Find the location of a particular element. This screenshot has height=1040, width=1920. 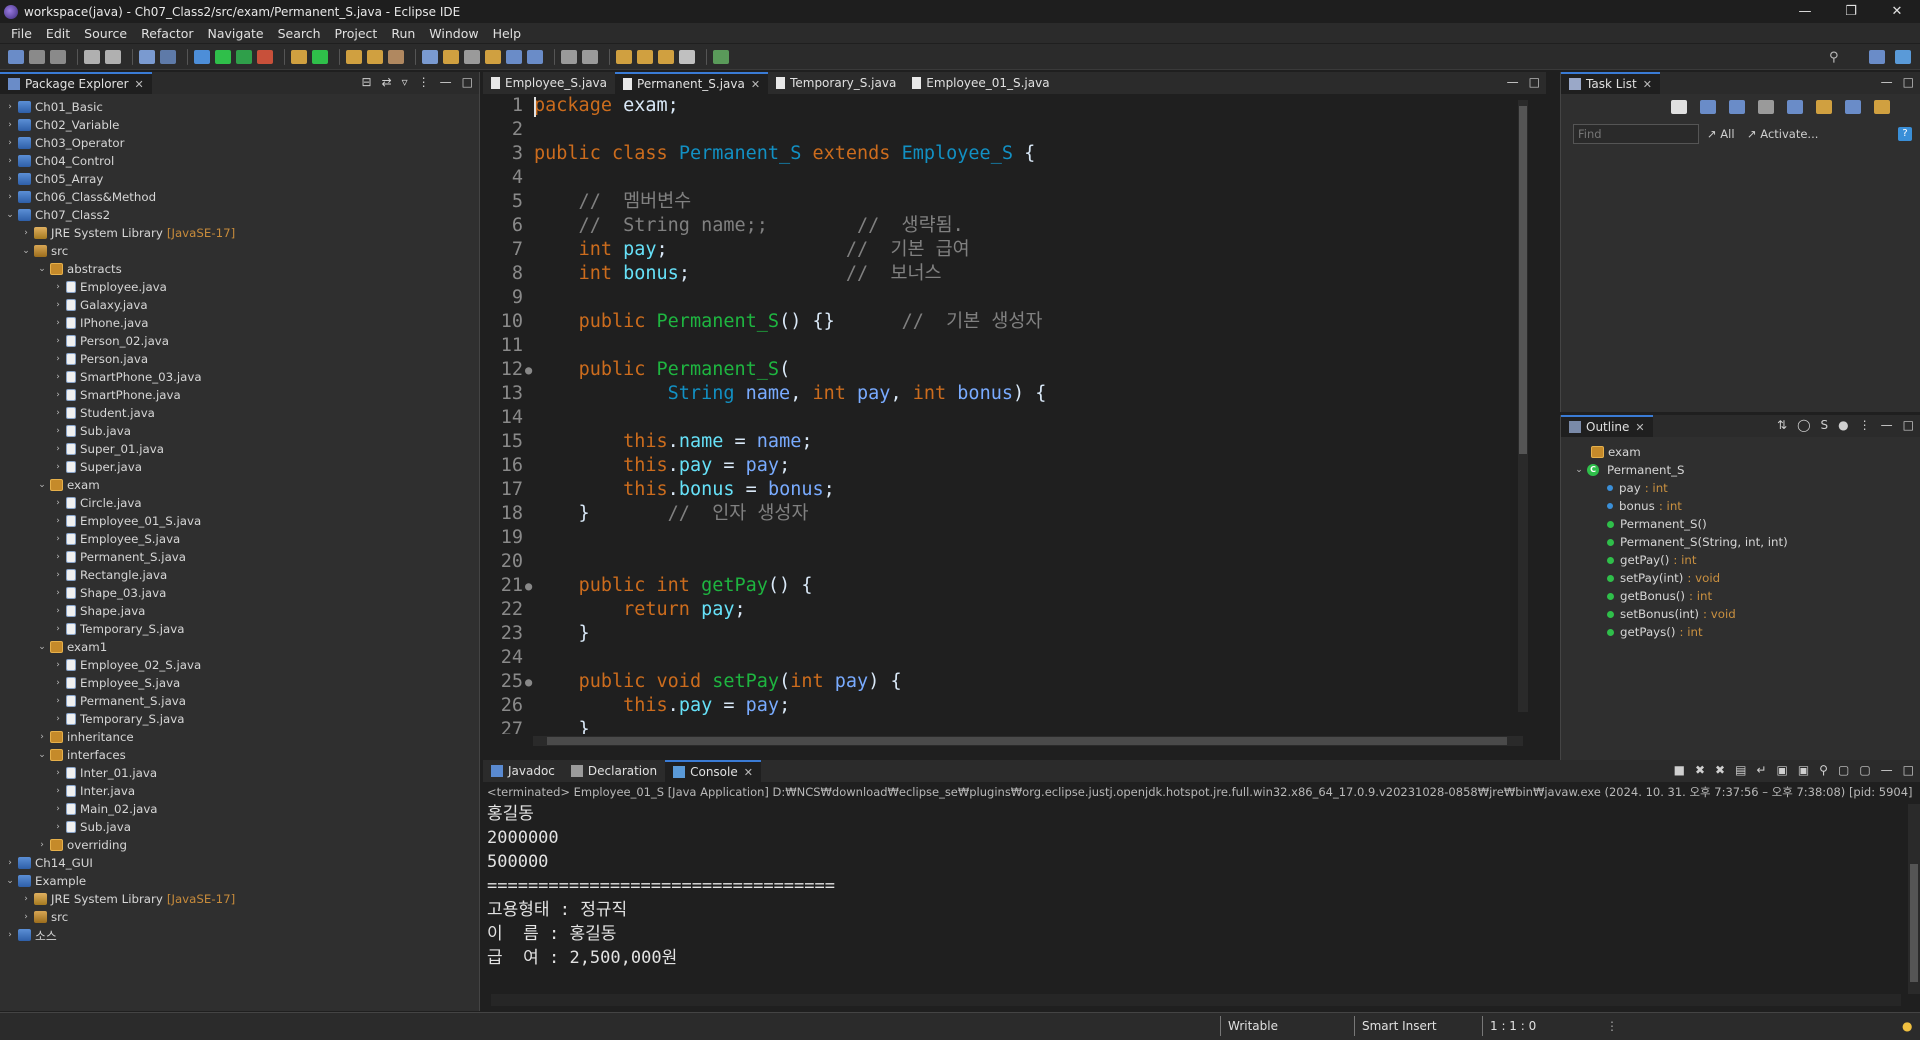

tree-item: › src is located at coordinates (239, 917).